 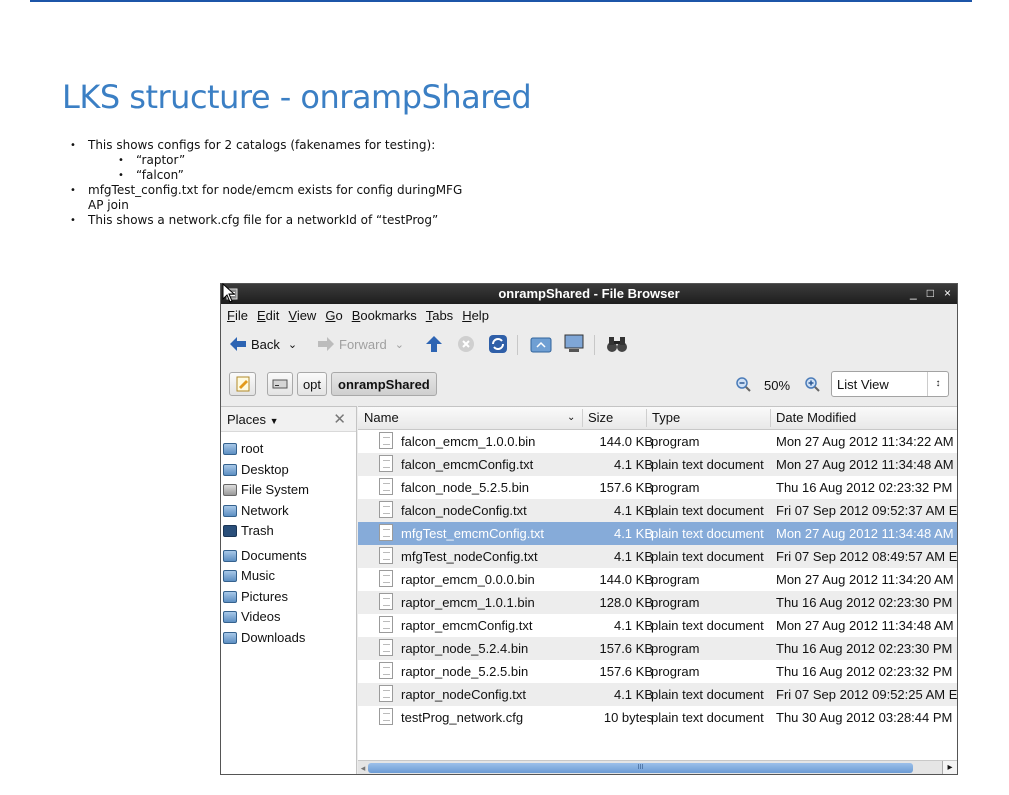 I want to click on path-root-button, so click(x=280, y=384).